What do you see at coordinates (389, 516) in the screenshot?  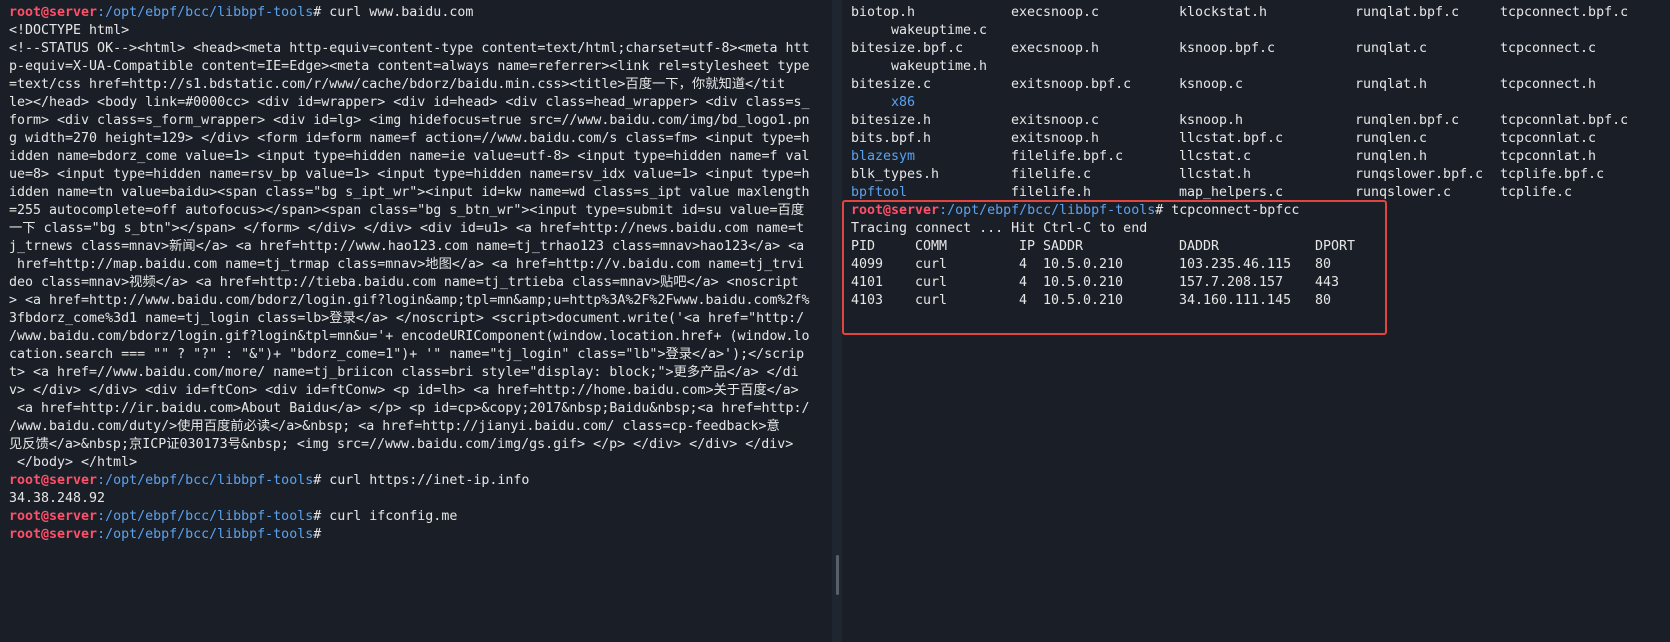 I see `command-text: curl ifconfig.me` at bounding box center [389, 516].